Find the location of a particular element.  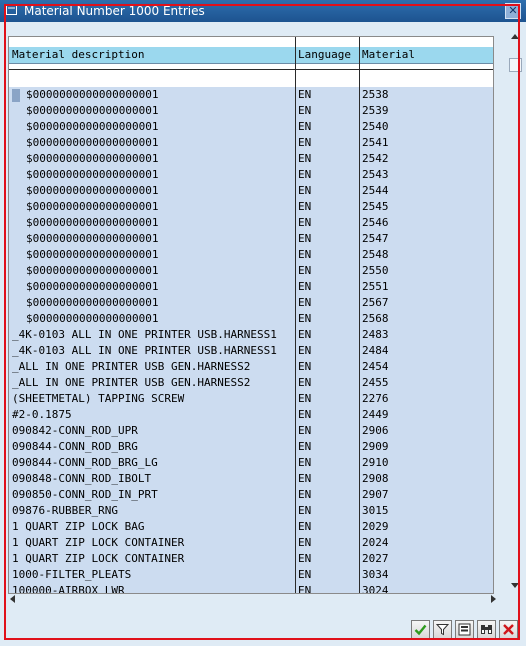

cell-description: 090842-CONN_ROD_UPR is located at coordinates (152, 431).